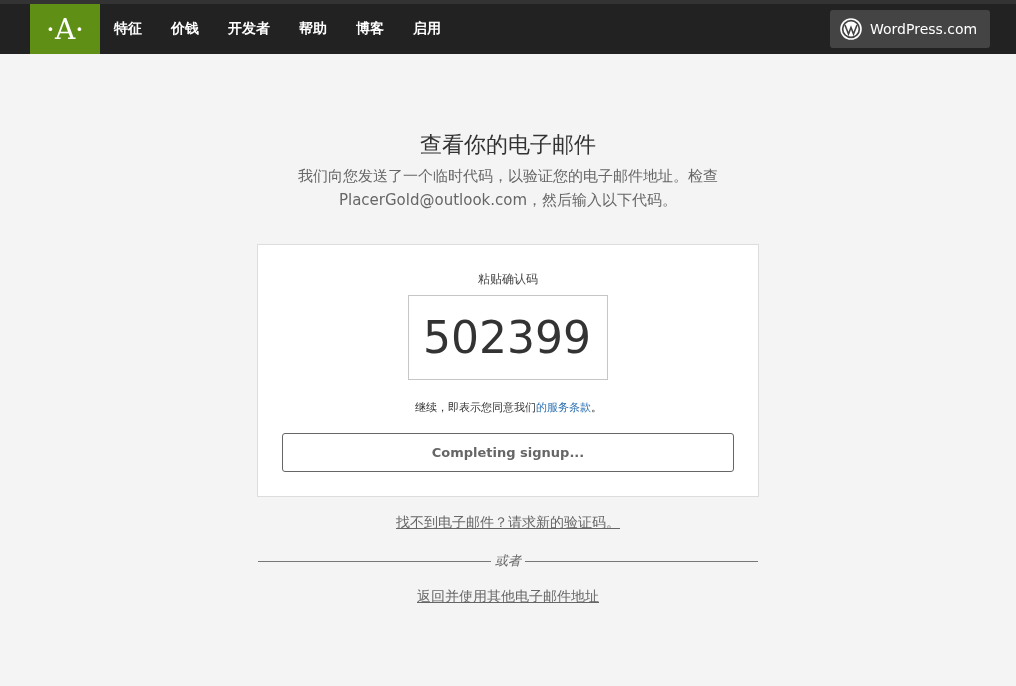 This screenshot has height=686, width=1016. What do you see at coordinates (370, 29) in the screenshot?
I see `nav-link: 博客` at bounding box center [370, 29].